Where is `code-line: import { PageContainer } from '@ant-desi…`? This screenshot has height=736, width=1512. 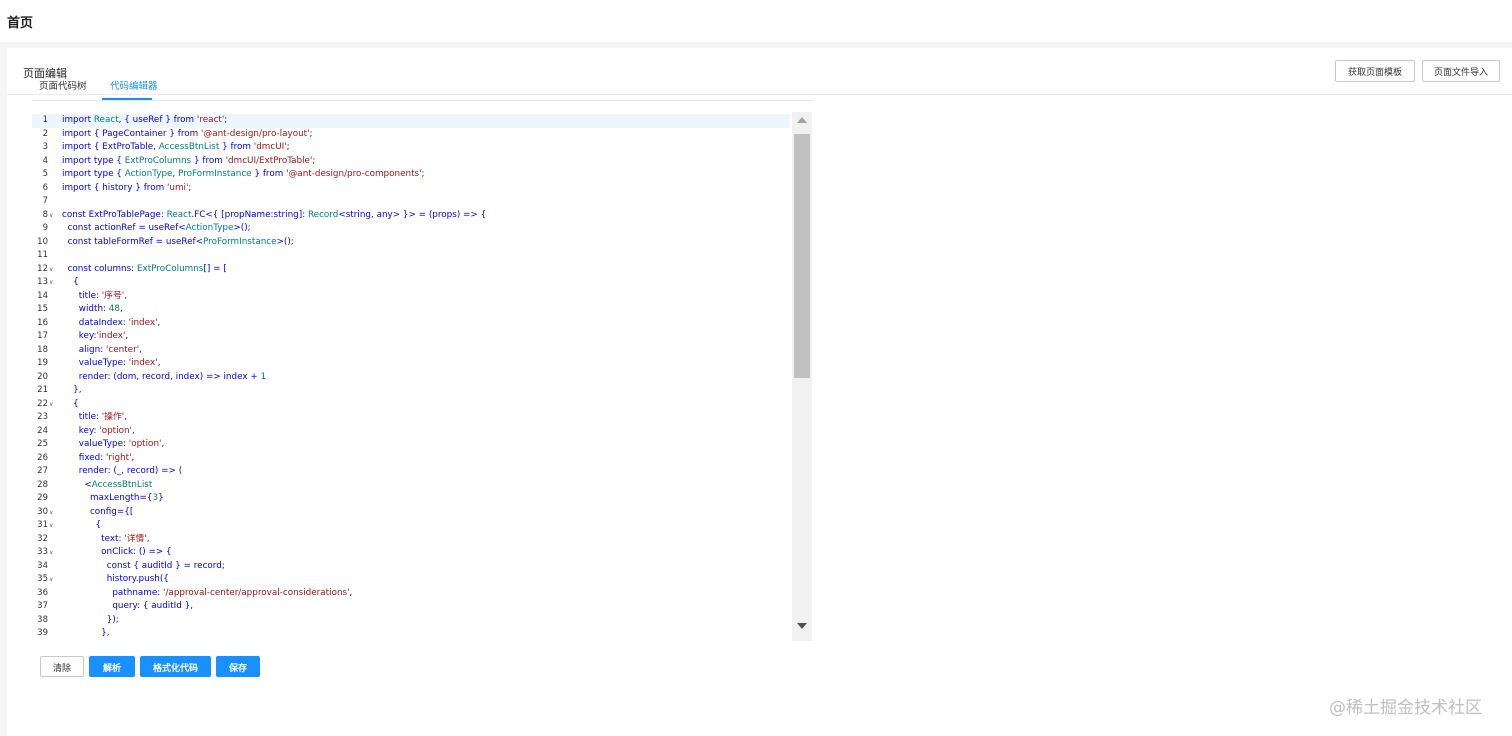 code-line: import { PageContainer } from '@ant-desi… is located at coordinates (187, 133).